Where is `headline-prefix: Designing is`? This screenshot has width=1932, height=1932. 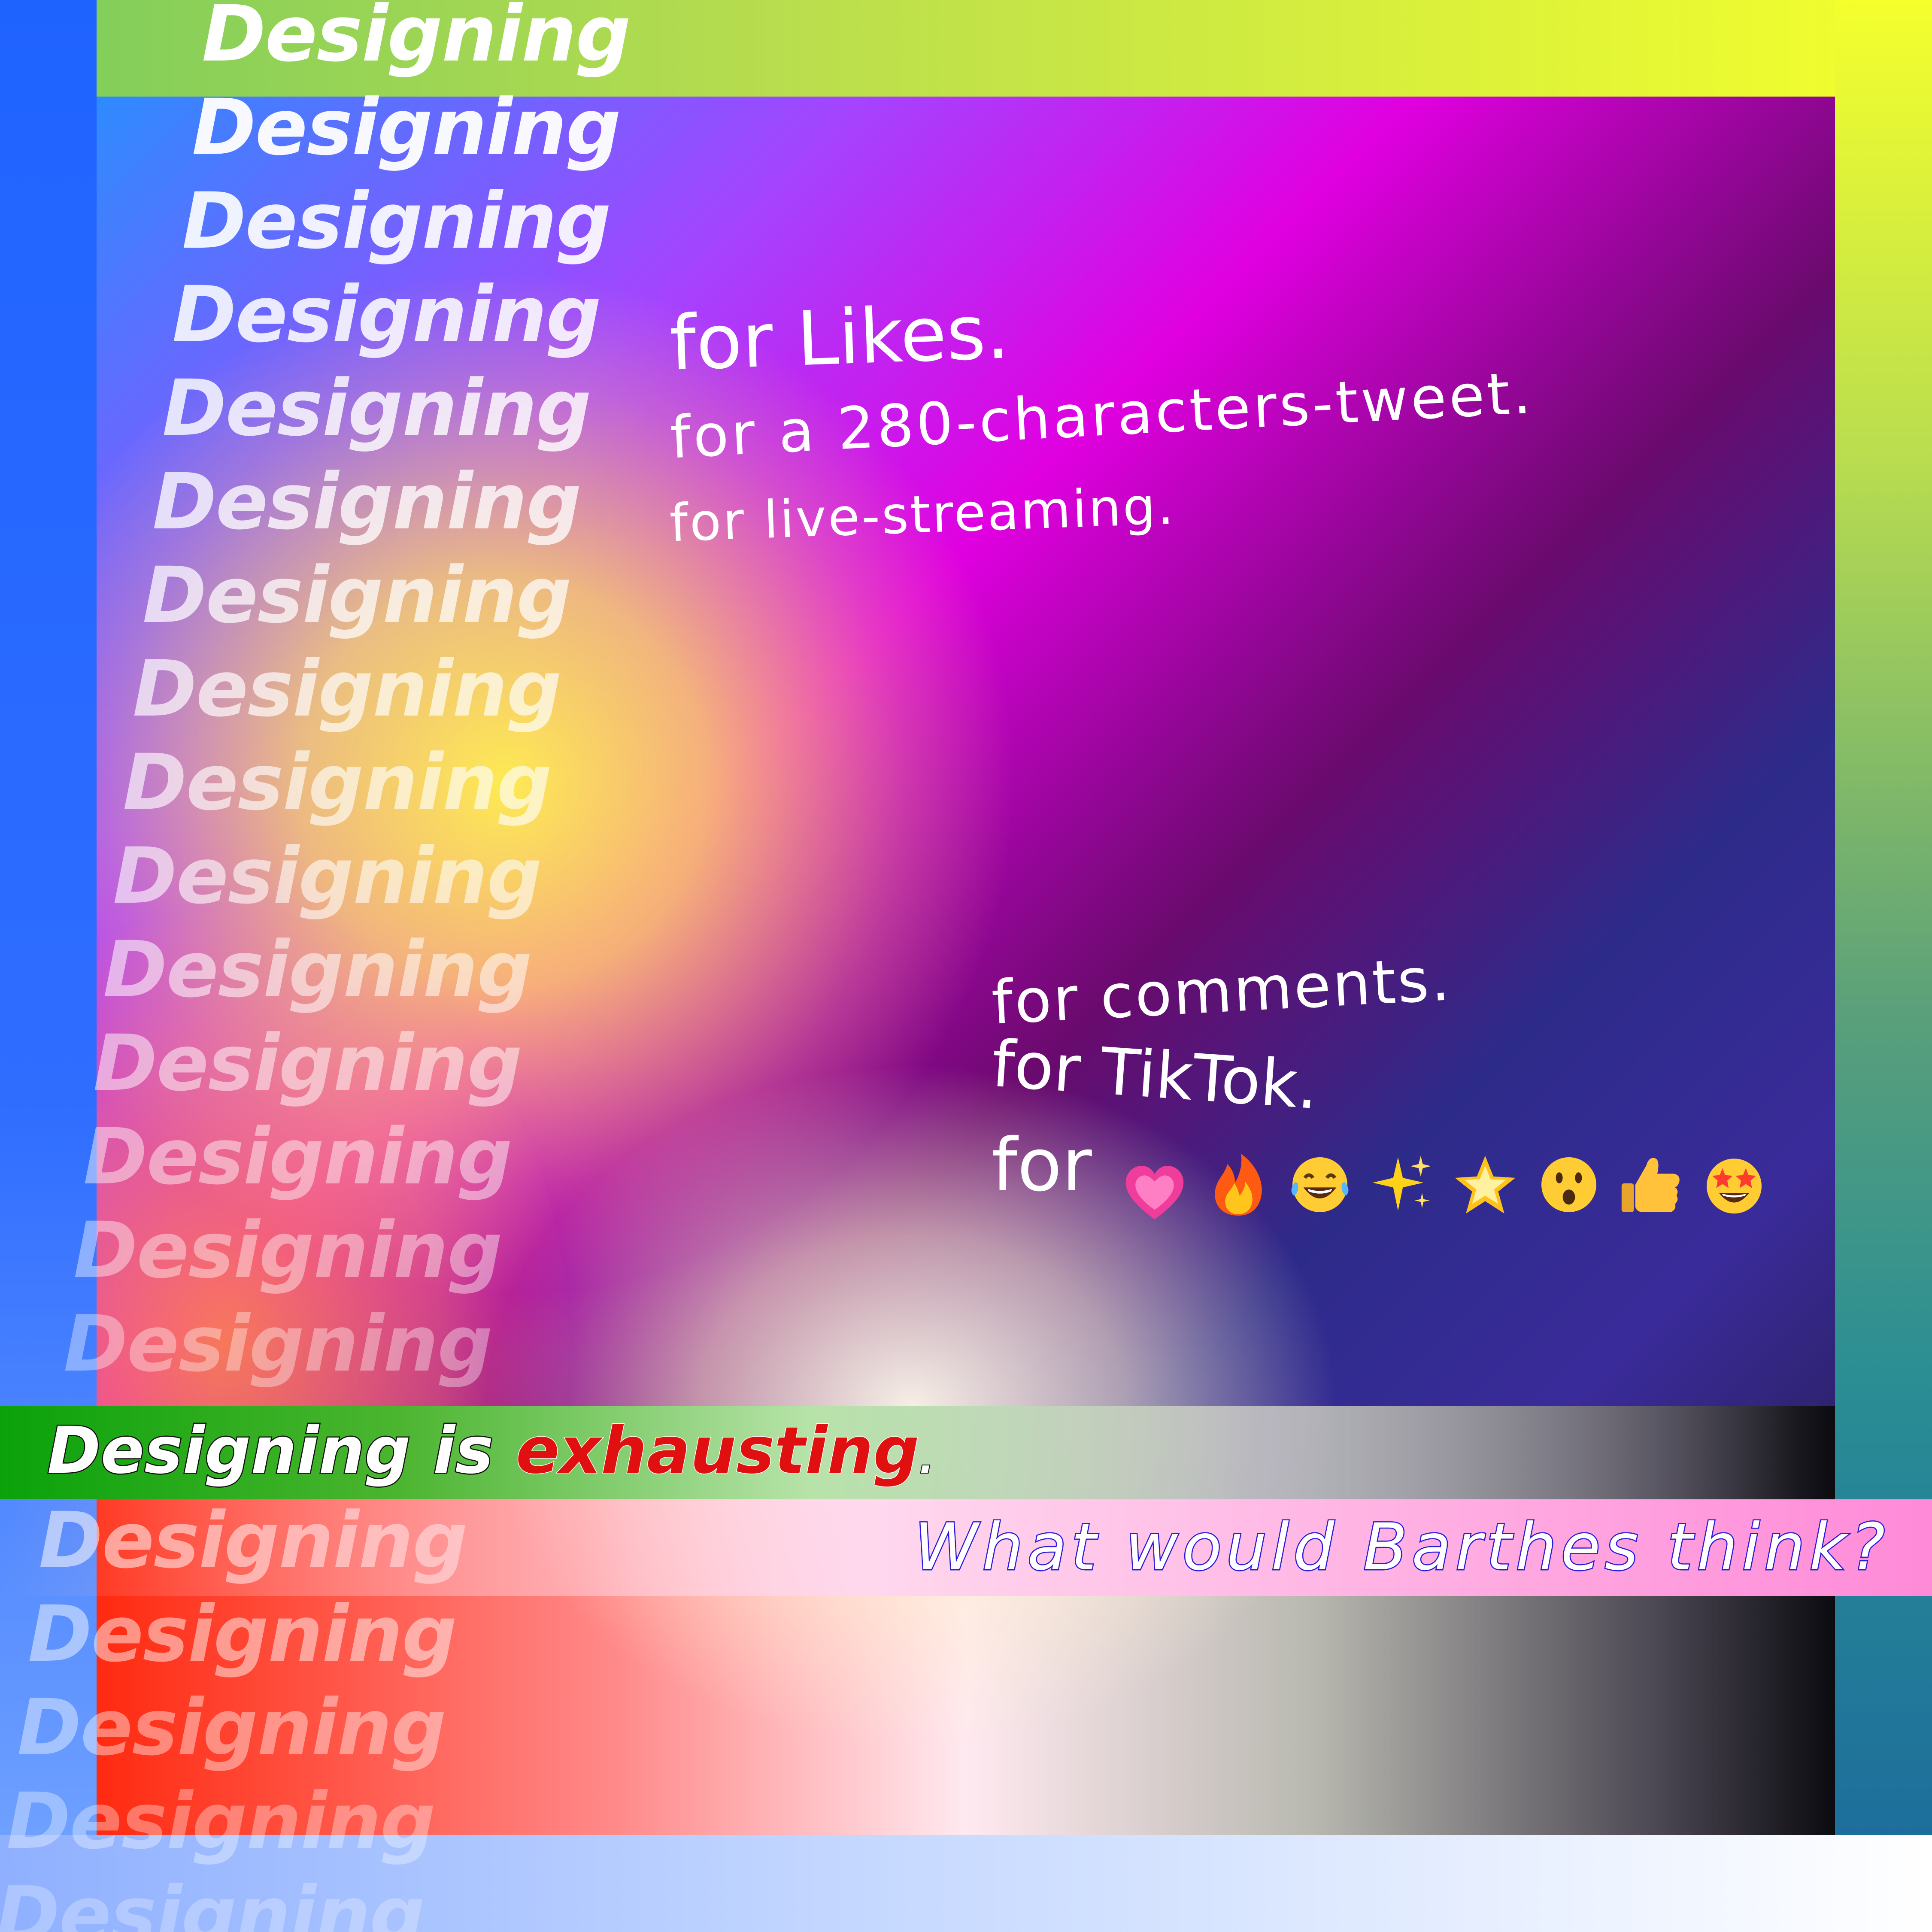 headline-prefix: Designing is is located at coordinates (281, 1451).